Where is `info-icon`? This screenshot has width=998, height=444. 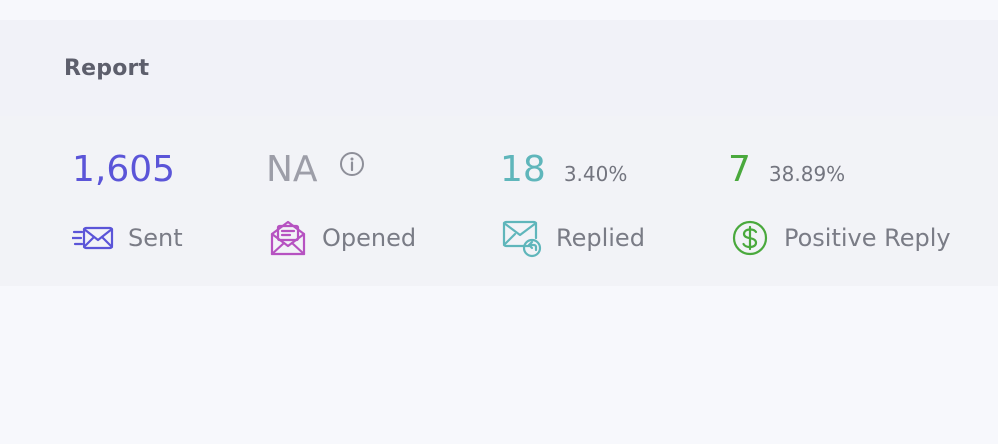 info-icon is located at coordinates (352, 164).